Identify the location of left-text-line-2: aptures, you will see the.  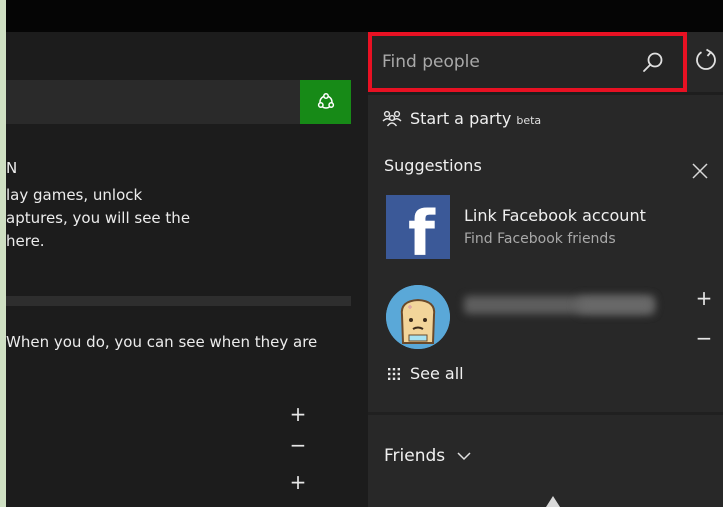
(98, 218).